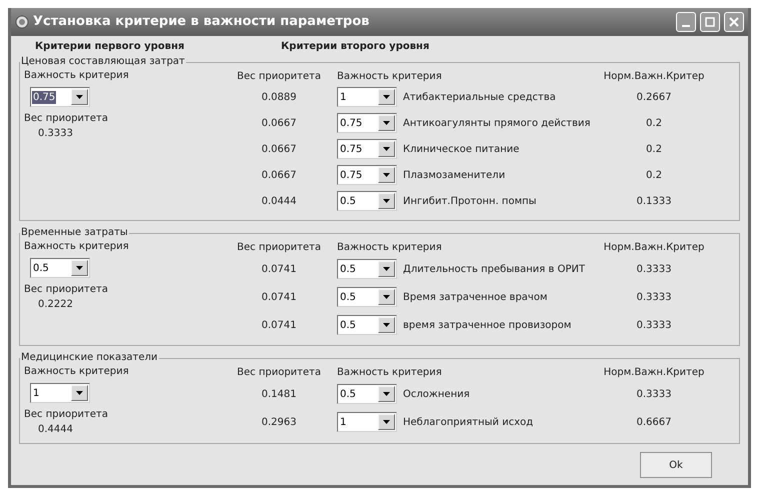 This screenshot has width=759, height=492. I want to click on criterion-name: Осложнения, so click(436, 395).